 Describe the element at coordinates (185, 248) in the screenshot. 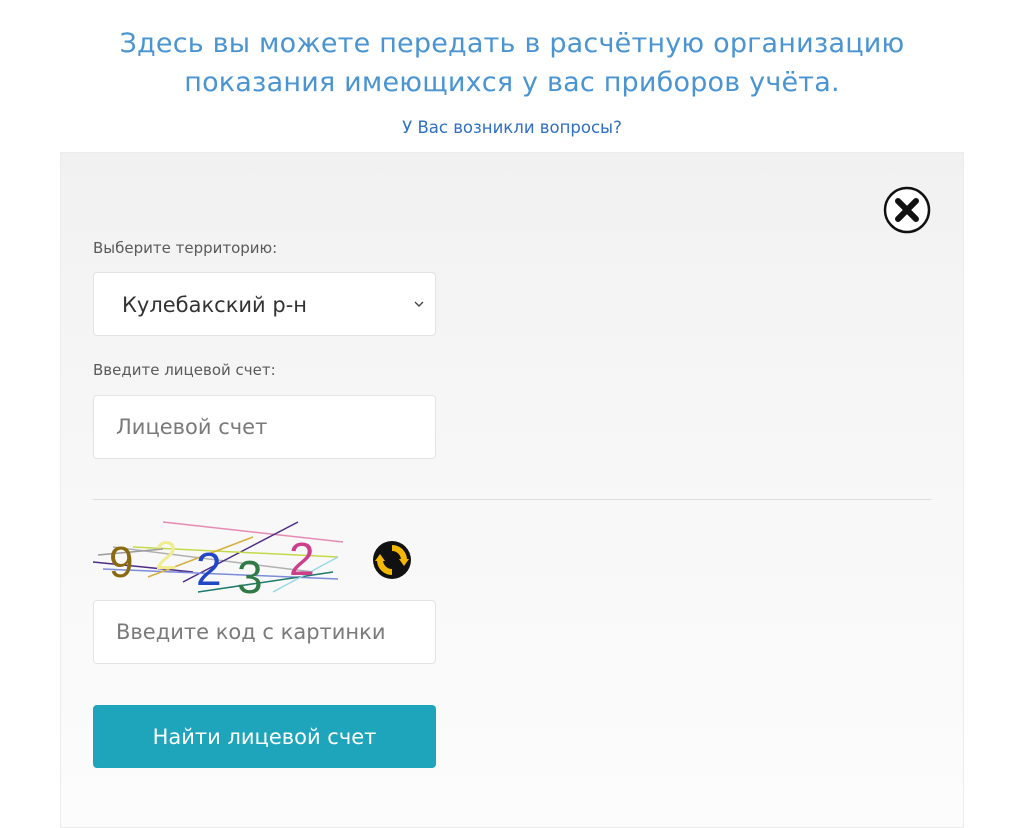

I see `territory-label: Выберите территорию:` at that location.